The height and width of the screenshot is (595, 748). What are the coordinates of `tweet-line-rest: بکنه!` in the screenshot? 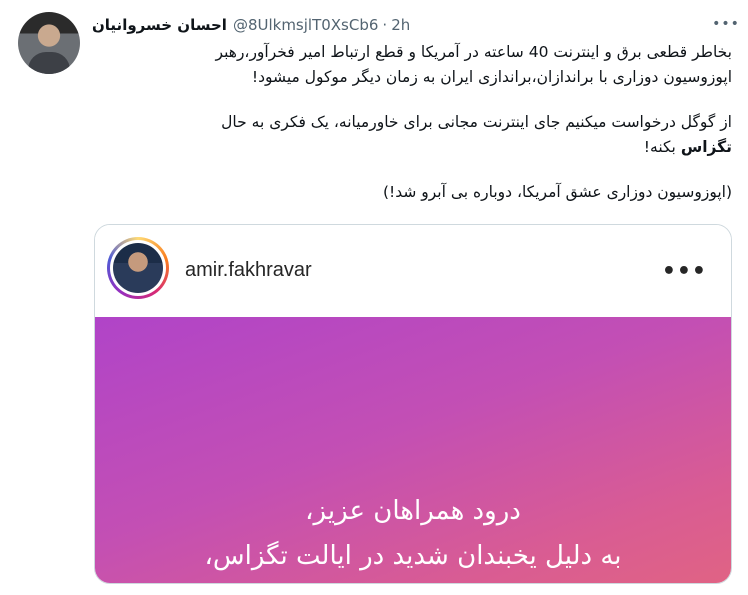 It's located at (662, 147).